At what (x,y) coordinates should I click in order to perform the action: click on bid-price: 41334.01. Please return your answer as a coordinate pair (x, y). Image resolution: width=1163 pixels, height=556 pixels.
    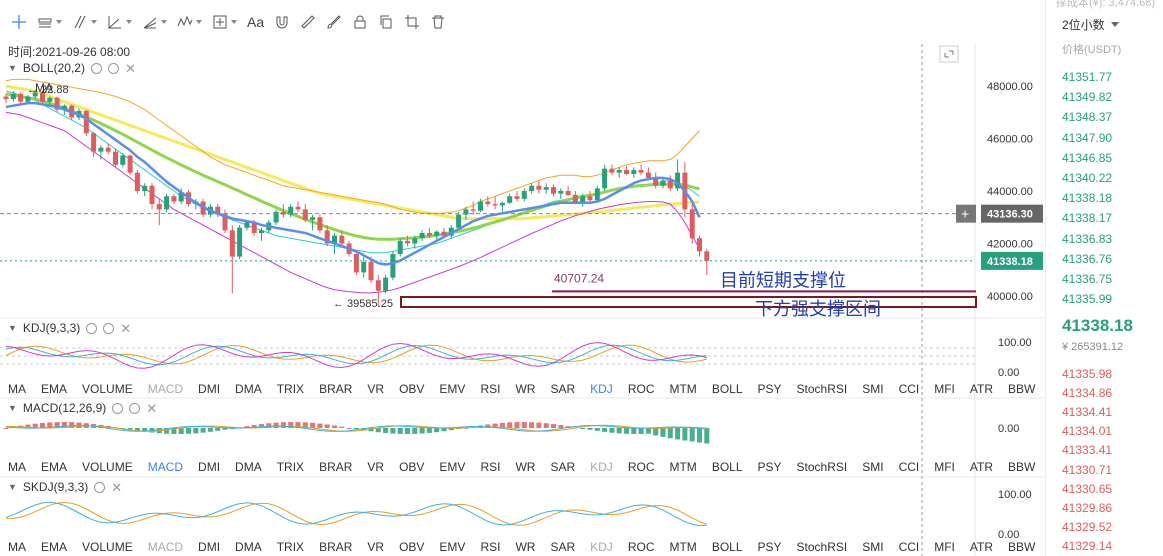
    Looking at the image, I should click on (1087, 431).